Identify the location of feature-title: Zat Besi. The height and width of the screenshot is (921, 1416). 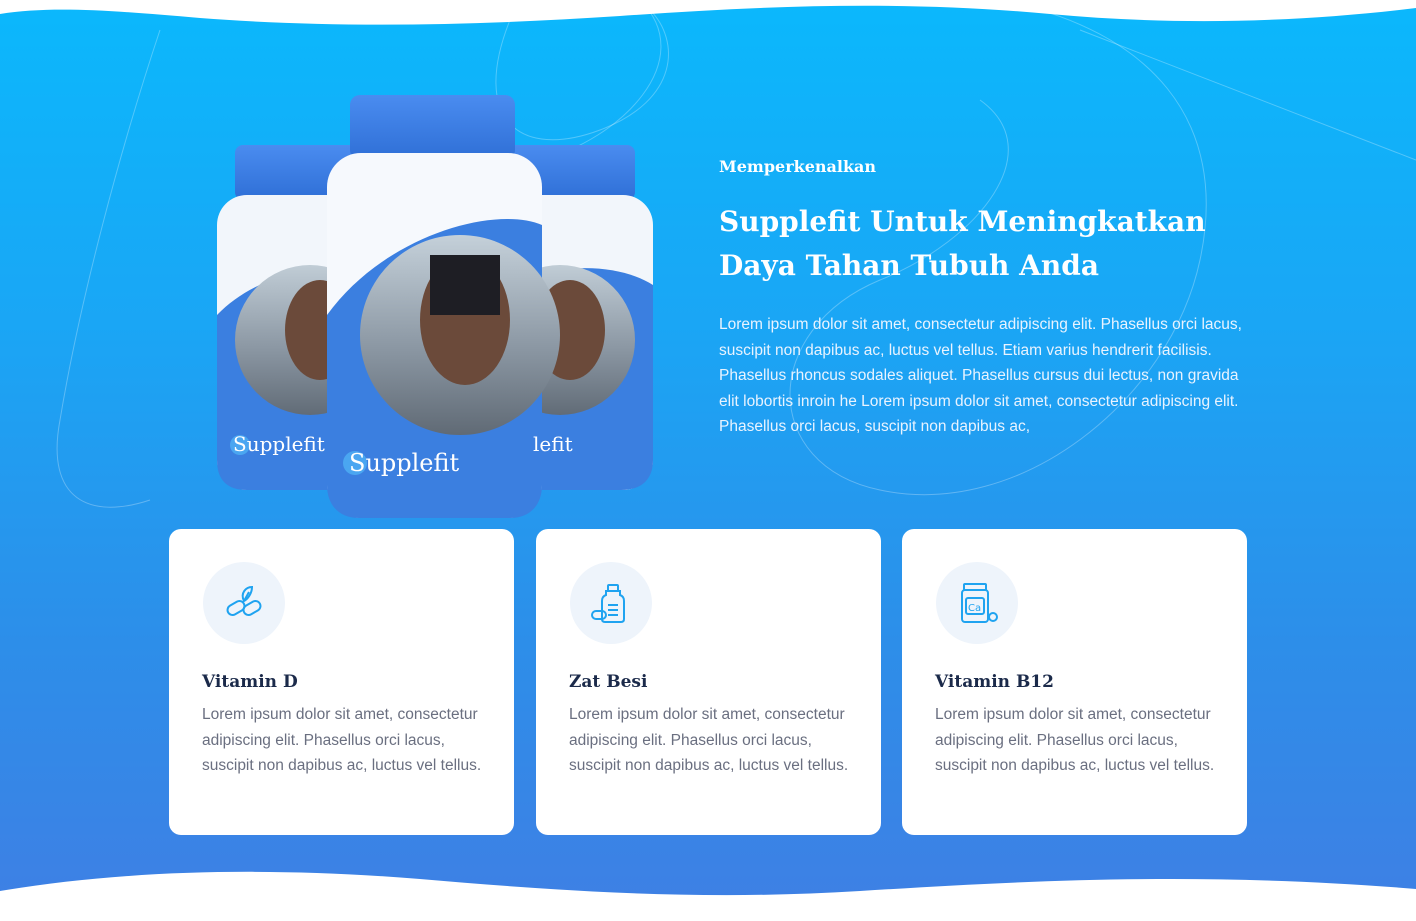
(608, 682).